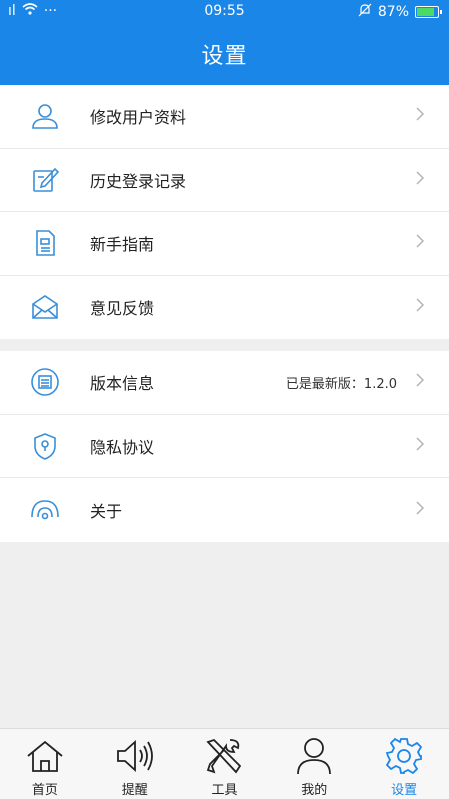 The image size is (449, 799). I want to click on settings-item-version: 版本信息 已是最新版：1.2.0, so click(224, 383).